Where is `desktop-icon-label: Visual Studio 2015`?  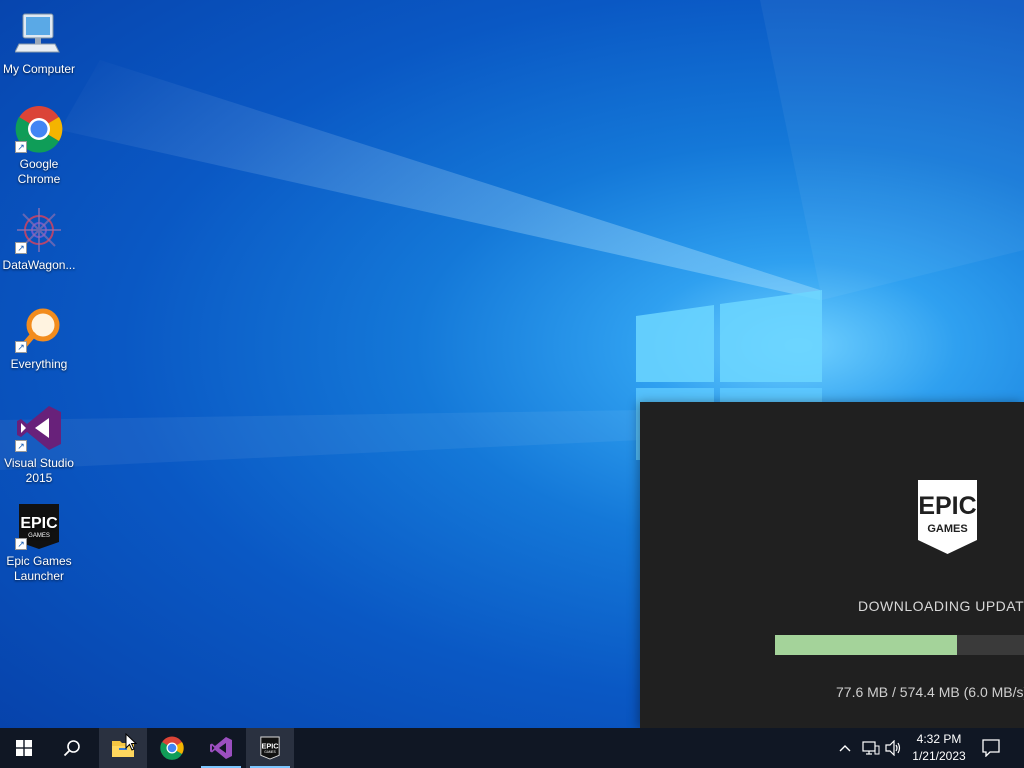
desktop-icon-label: Visual Studio 2015 is located at coordinates (39, 470).